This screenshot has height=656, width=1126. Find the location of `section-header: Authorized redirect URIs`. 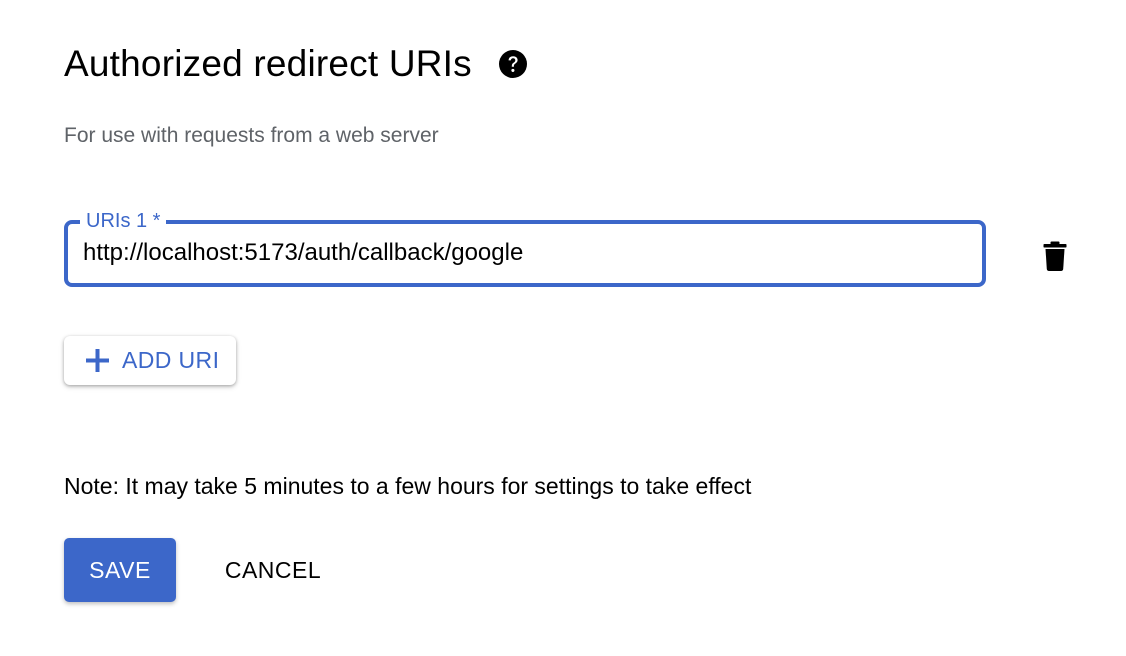

section-header: Authorized redirect URIs is located at coordinates (296, 64).